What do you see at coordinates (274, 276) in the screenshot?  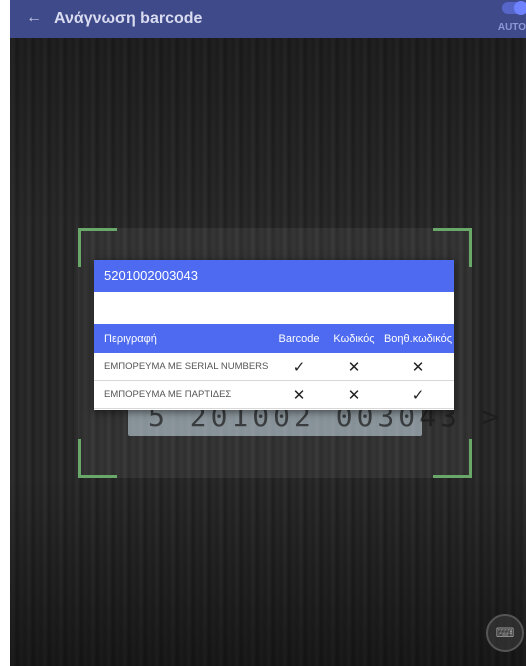 I see `scanned-code: 5201002003043` at bounding box center [274, 276].